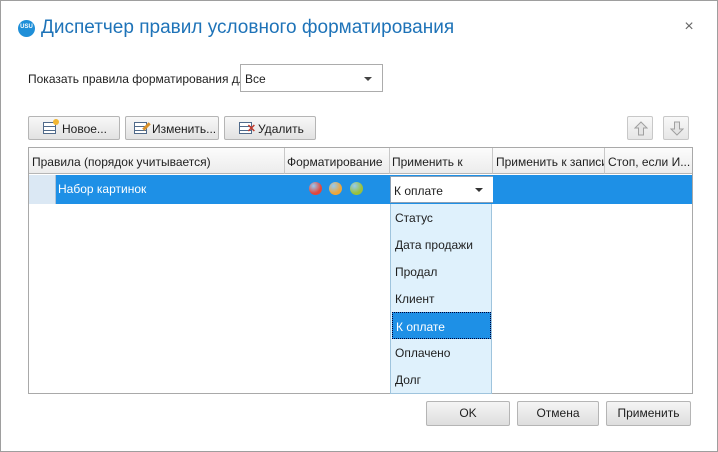 The width and height of the screenshot is (718, 452). I want to click on show-rules-value: Все, so click(255, 79).